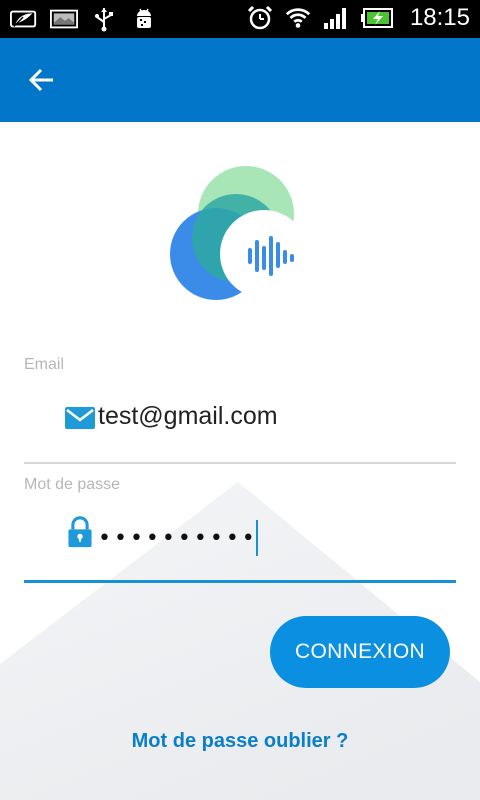 The width and height of the screenshot is (480, 800). I want to click on status-right-icons: 18:15, so click(358, 18).